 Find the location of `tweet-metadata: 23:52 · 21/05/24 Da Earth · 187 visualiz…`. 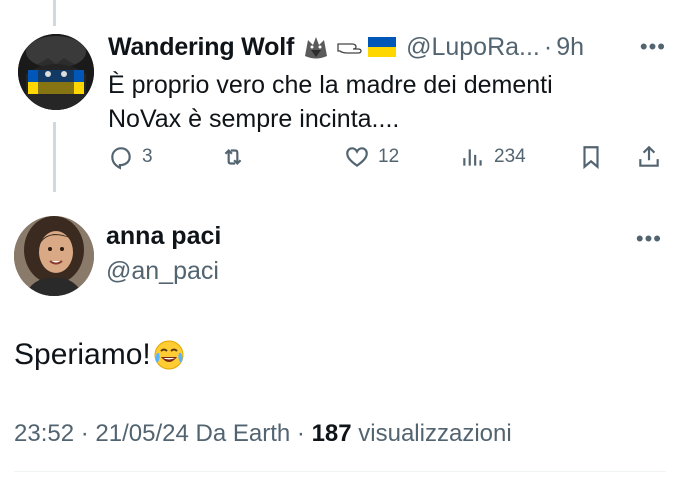

tweet-metadata: 23:52 · 21/05/24 Da Earth · 187 visualiz… is located at coordinates (263, 434).